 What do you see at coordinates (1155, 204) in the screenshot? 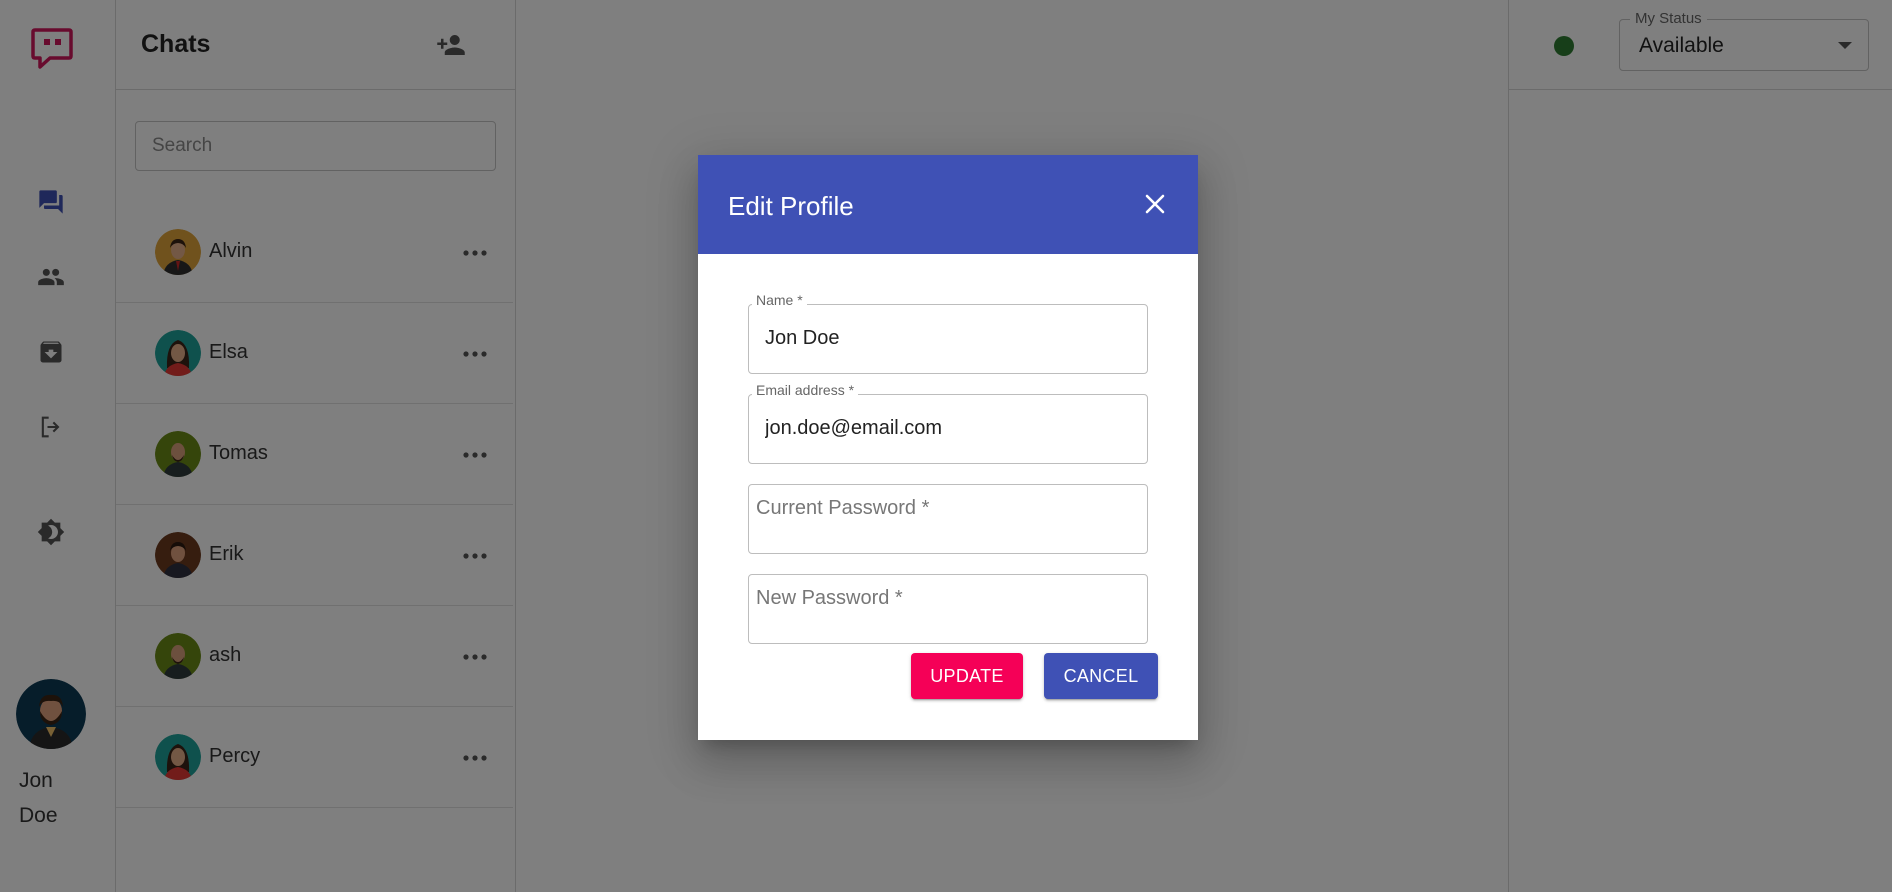
I see `close-icon` at bounding box center [1155, 204].